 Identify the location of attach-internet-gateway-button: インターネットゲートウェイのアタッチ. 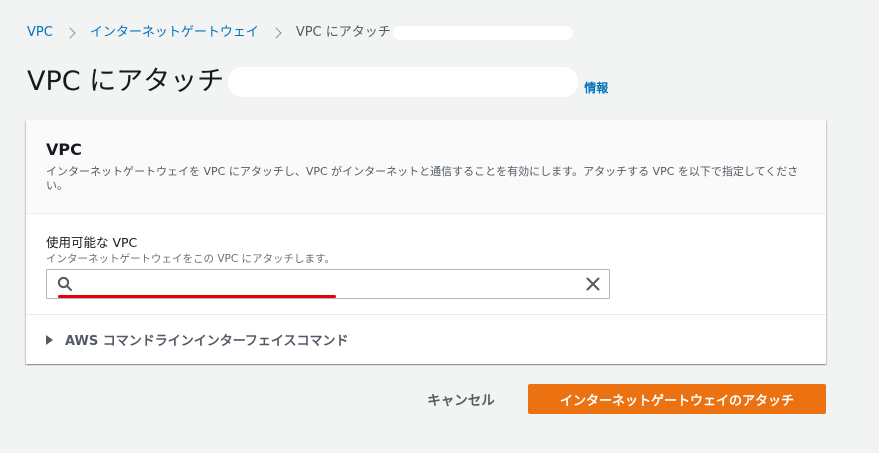
(677, 399).